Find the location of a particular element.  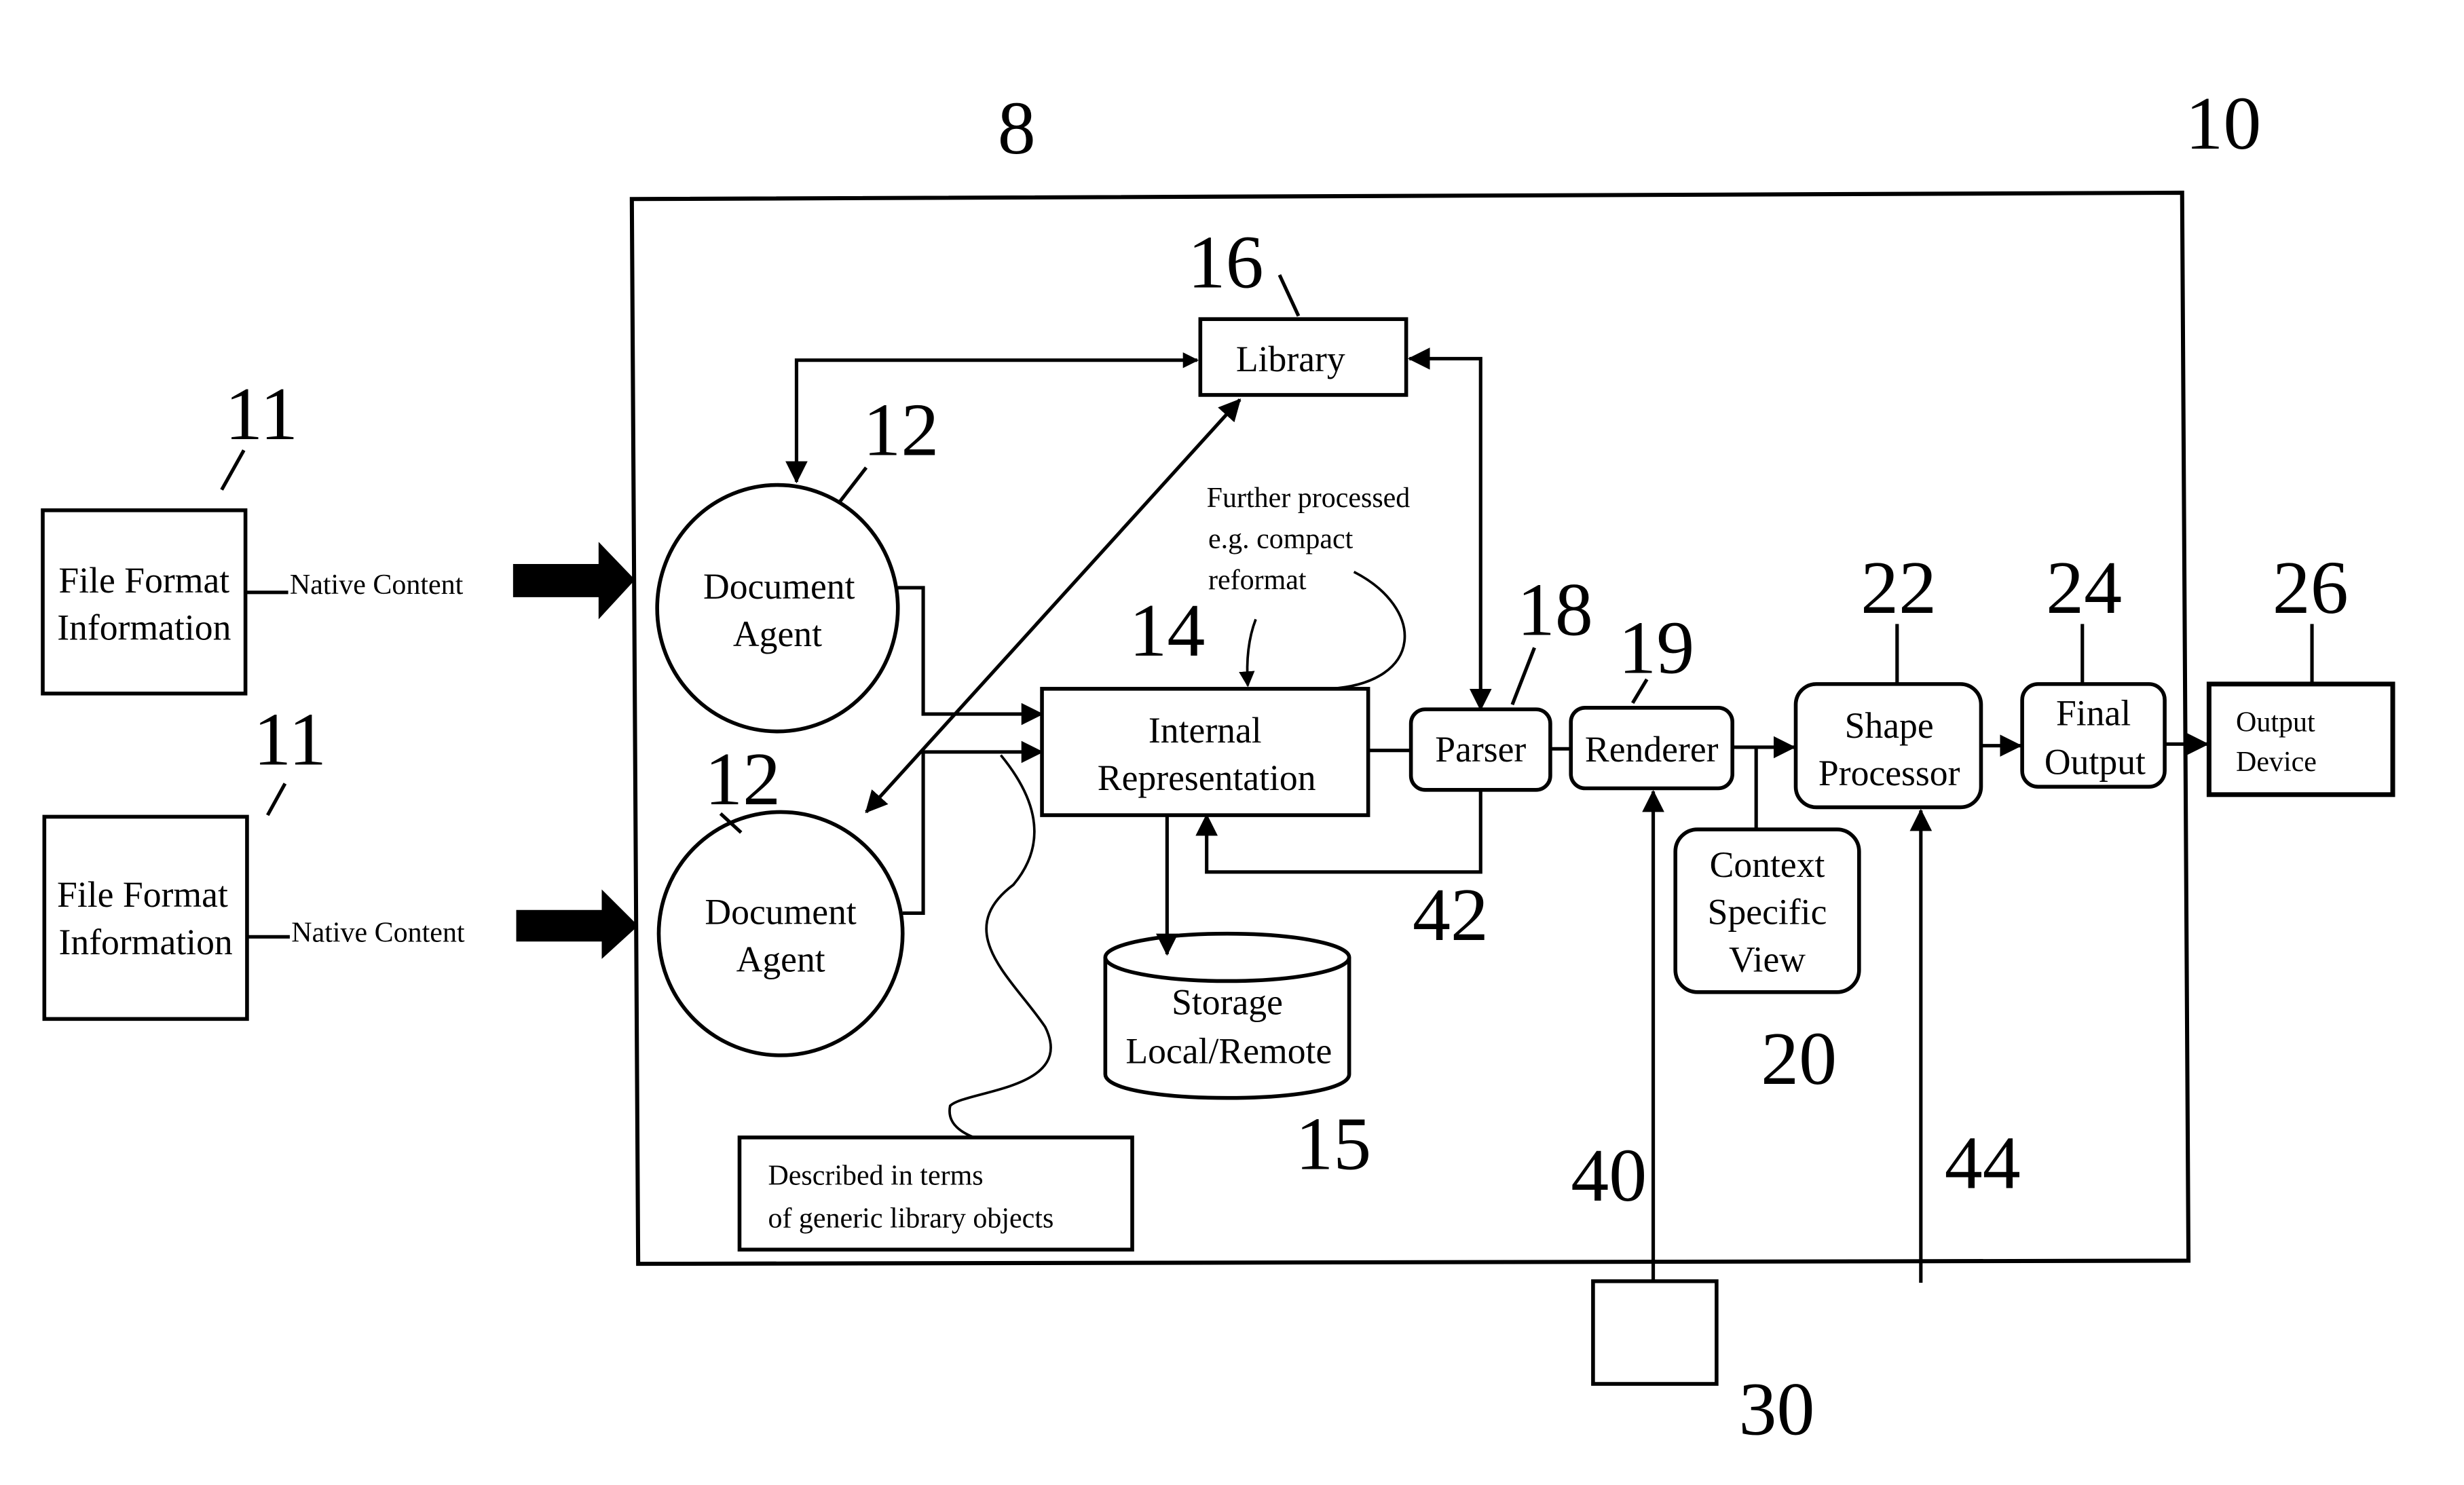

context-specific-view-box: Context Specific View is located at coordinates (1767, 910).